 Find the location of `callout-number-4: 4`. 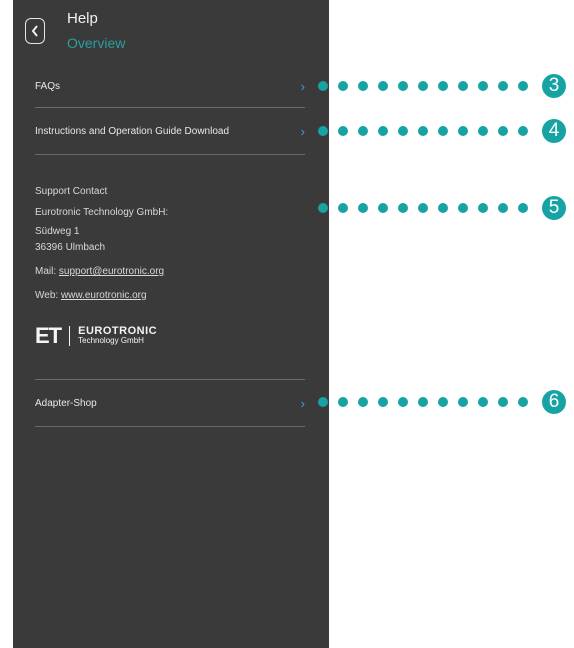

callout-number-4: 4 is located at coordinates (554, 131).